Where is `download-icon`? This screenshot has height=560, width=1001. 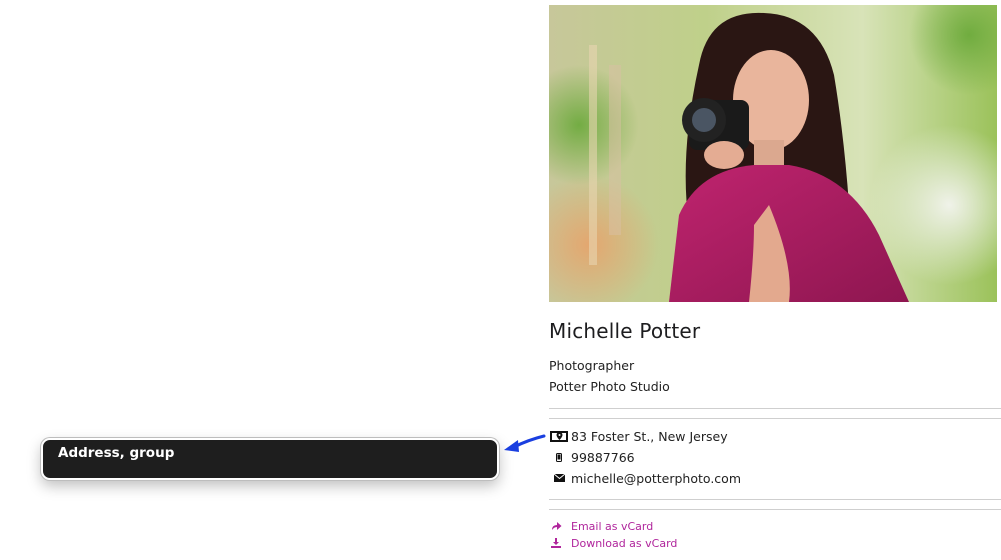 download-icon is located at coordinates (556, 543).